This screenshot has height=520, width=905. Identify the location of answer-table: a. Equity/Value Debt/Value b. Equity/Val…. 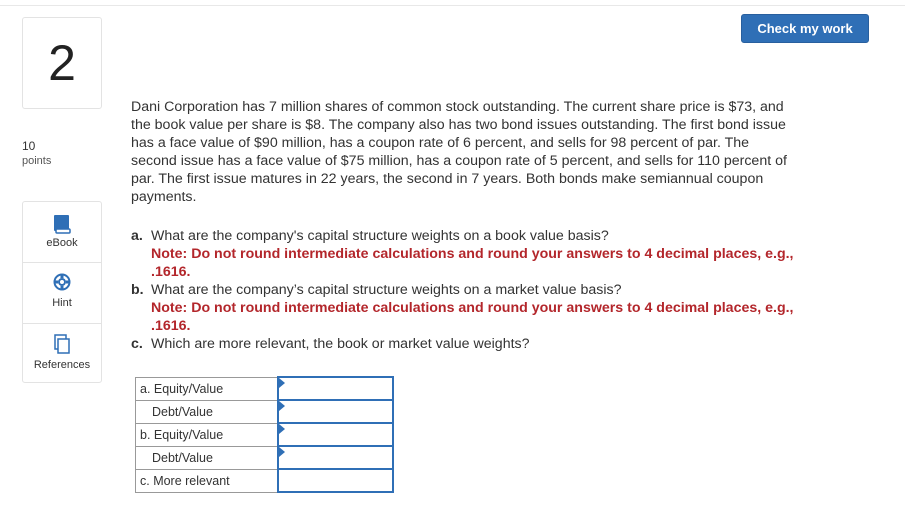
(264, 434).